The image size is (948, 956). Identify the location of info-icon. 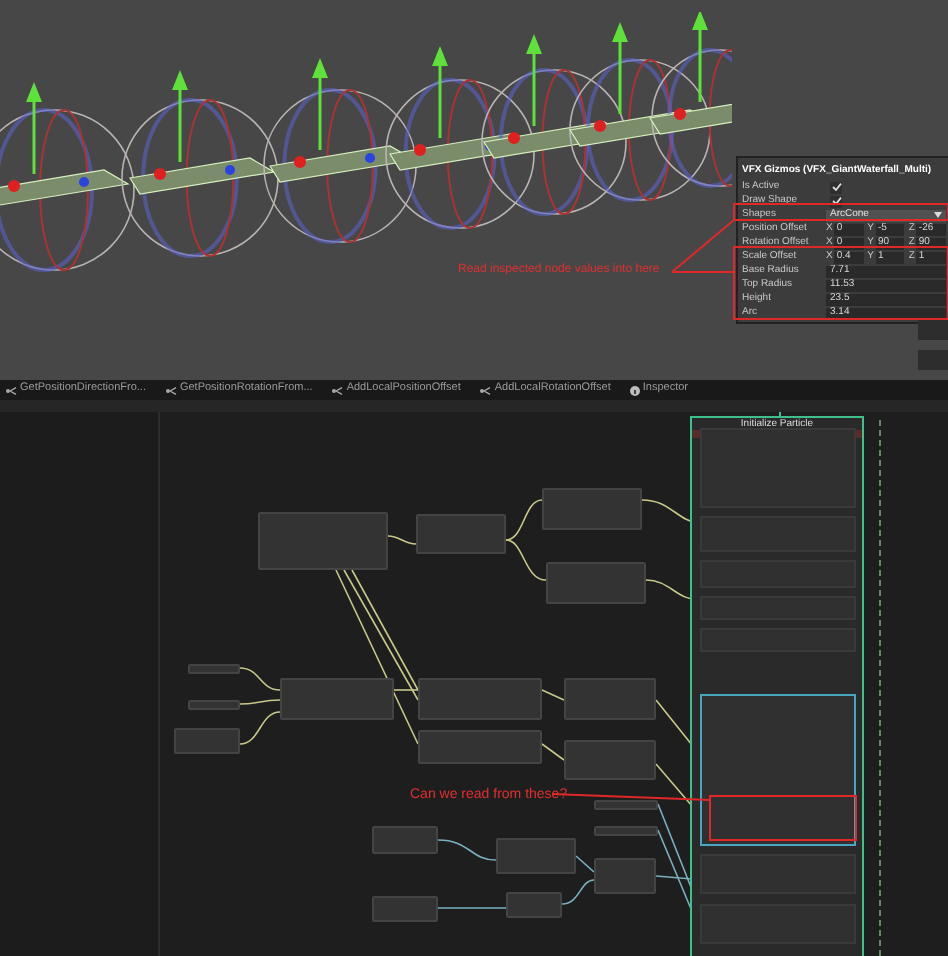
(635, 390).